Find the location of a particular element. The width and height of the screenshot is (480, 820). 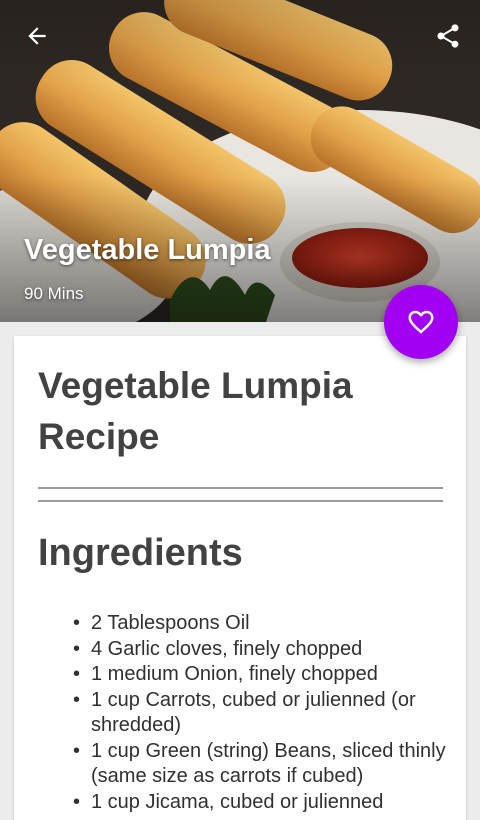

ingredient-text: 1 cup Jicama, cubed or julienned is located at coordinates (237, 801).